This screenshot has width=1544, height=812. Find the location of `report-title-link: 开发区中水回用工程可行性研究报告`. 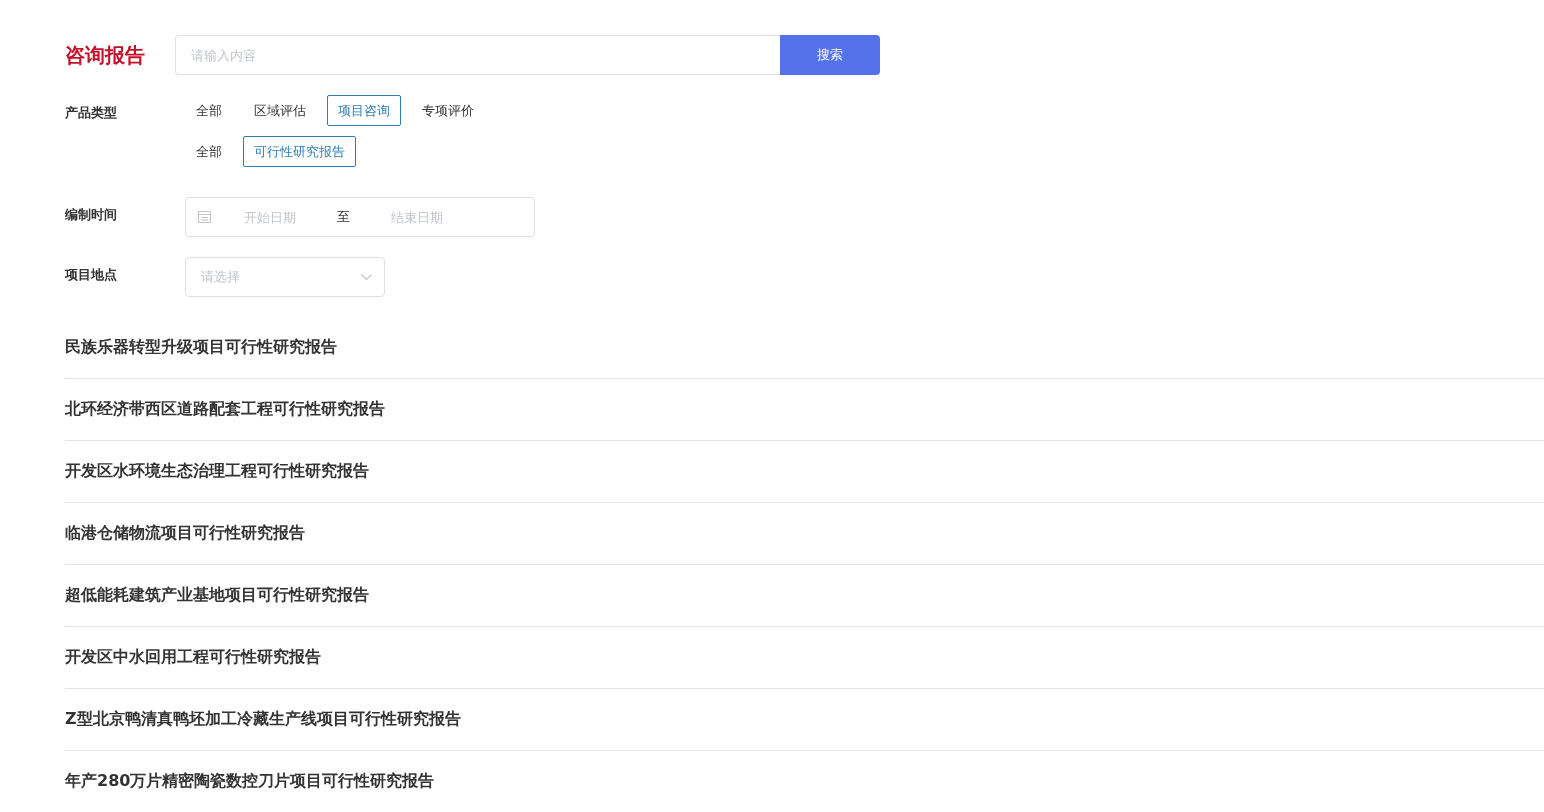

report-title-link: 开发区中水回用工程可行性研究报告 is located at coordinates (193, 657).